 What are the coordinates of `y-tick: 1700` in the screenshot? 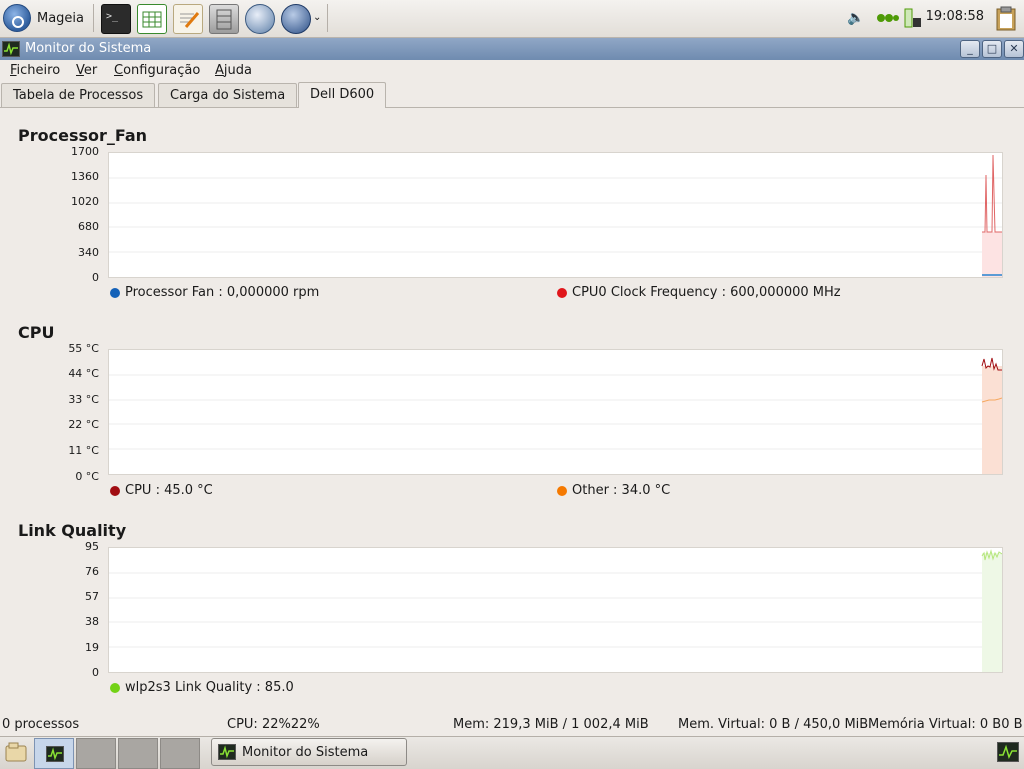 It's located at (85, 151).